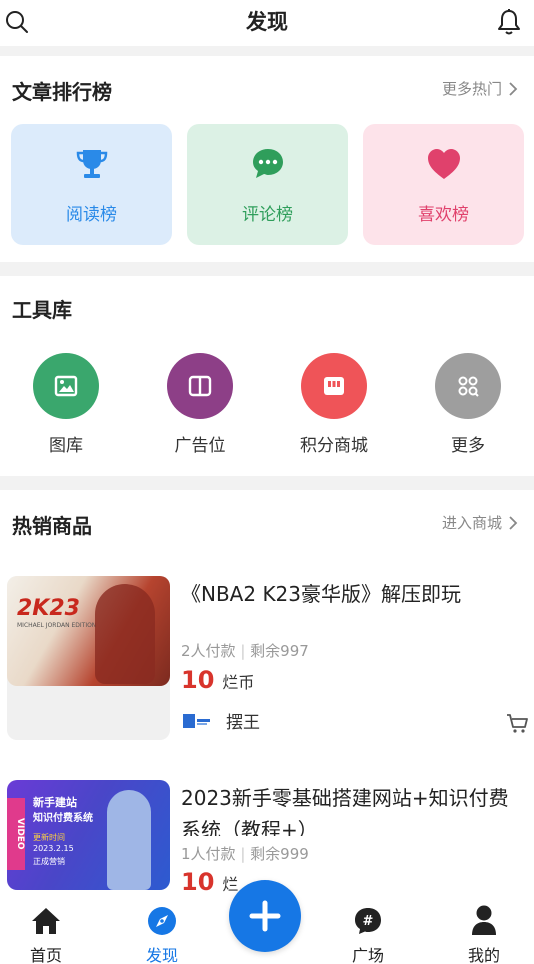 The image size is (534, 964). Describe the element at coordinates (208, 854) in the screenshot. I see `paid-count: 1人付款` at that location.